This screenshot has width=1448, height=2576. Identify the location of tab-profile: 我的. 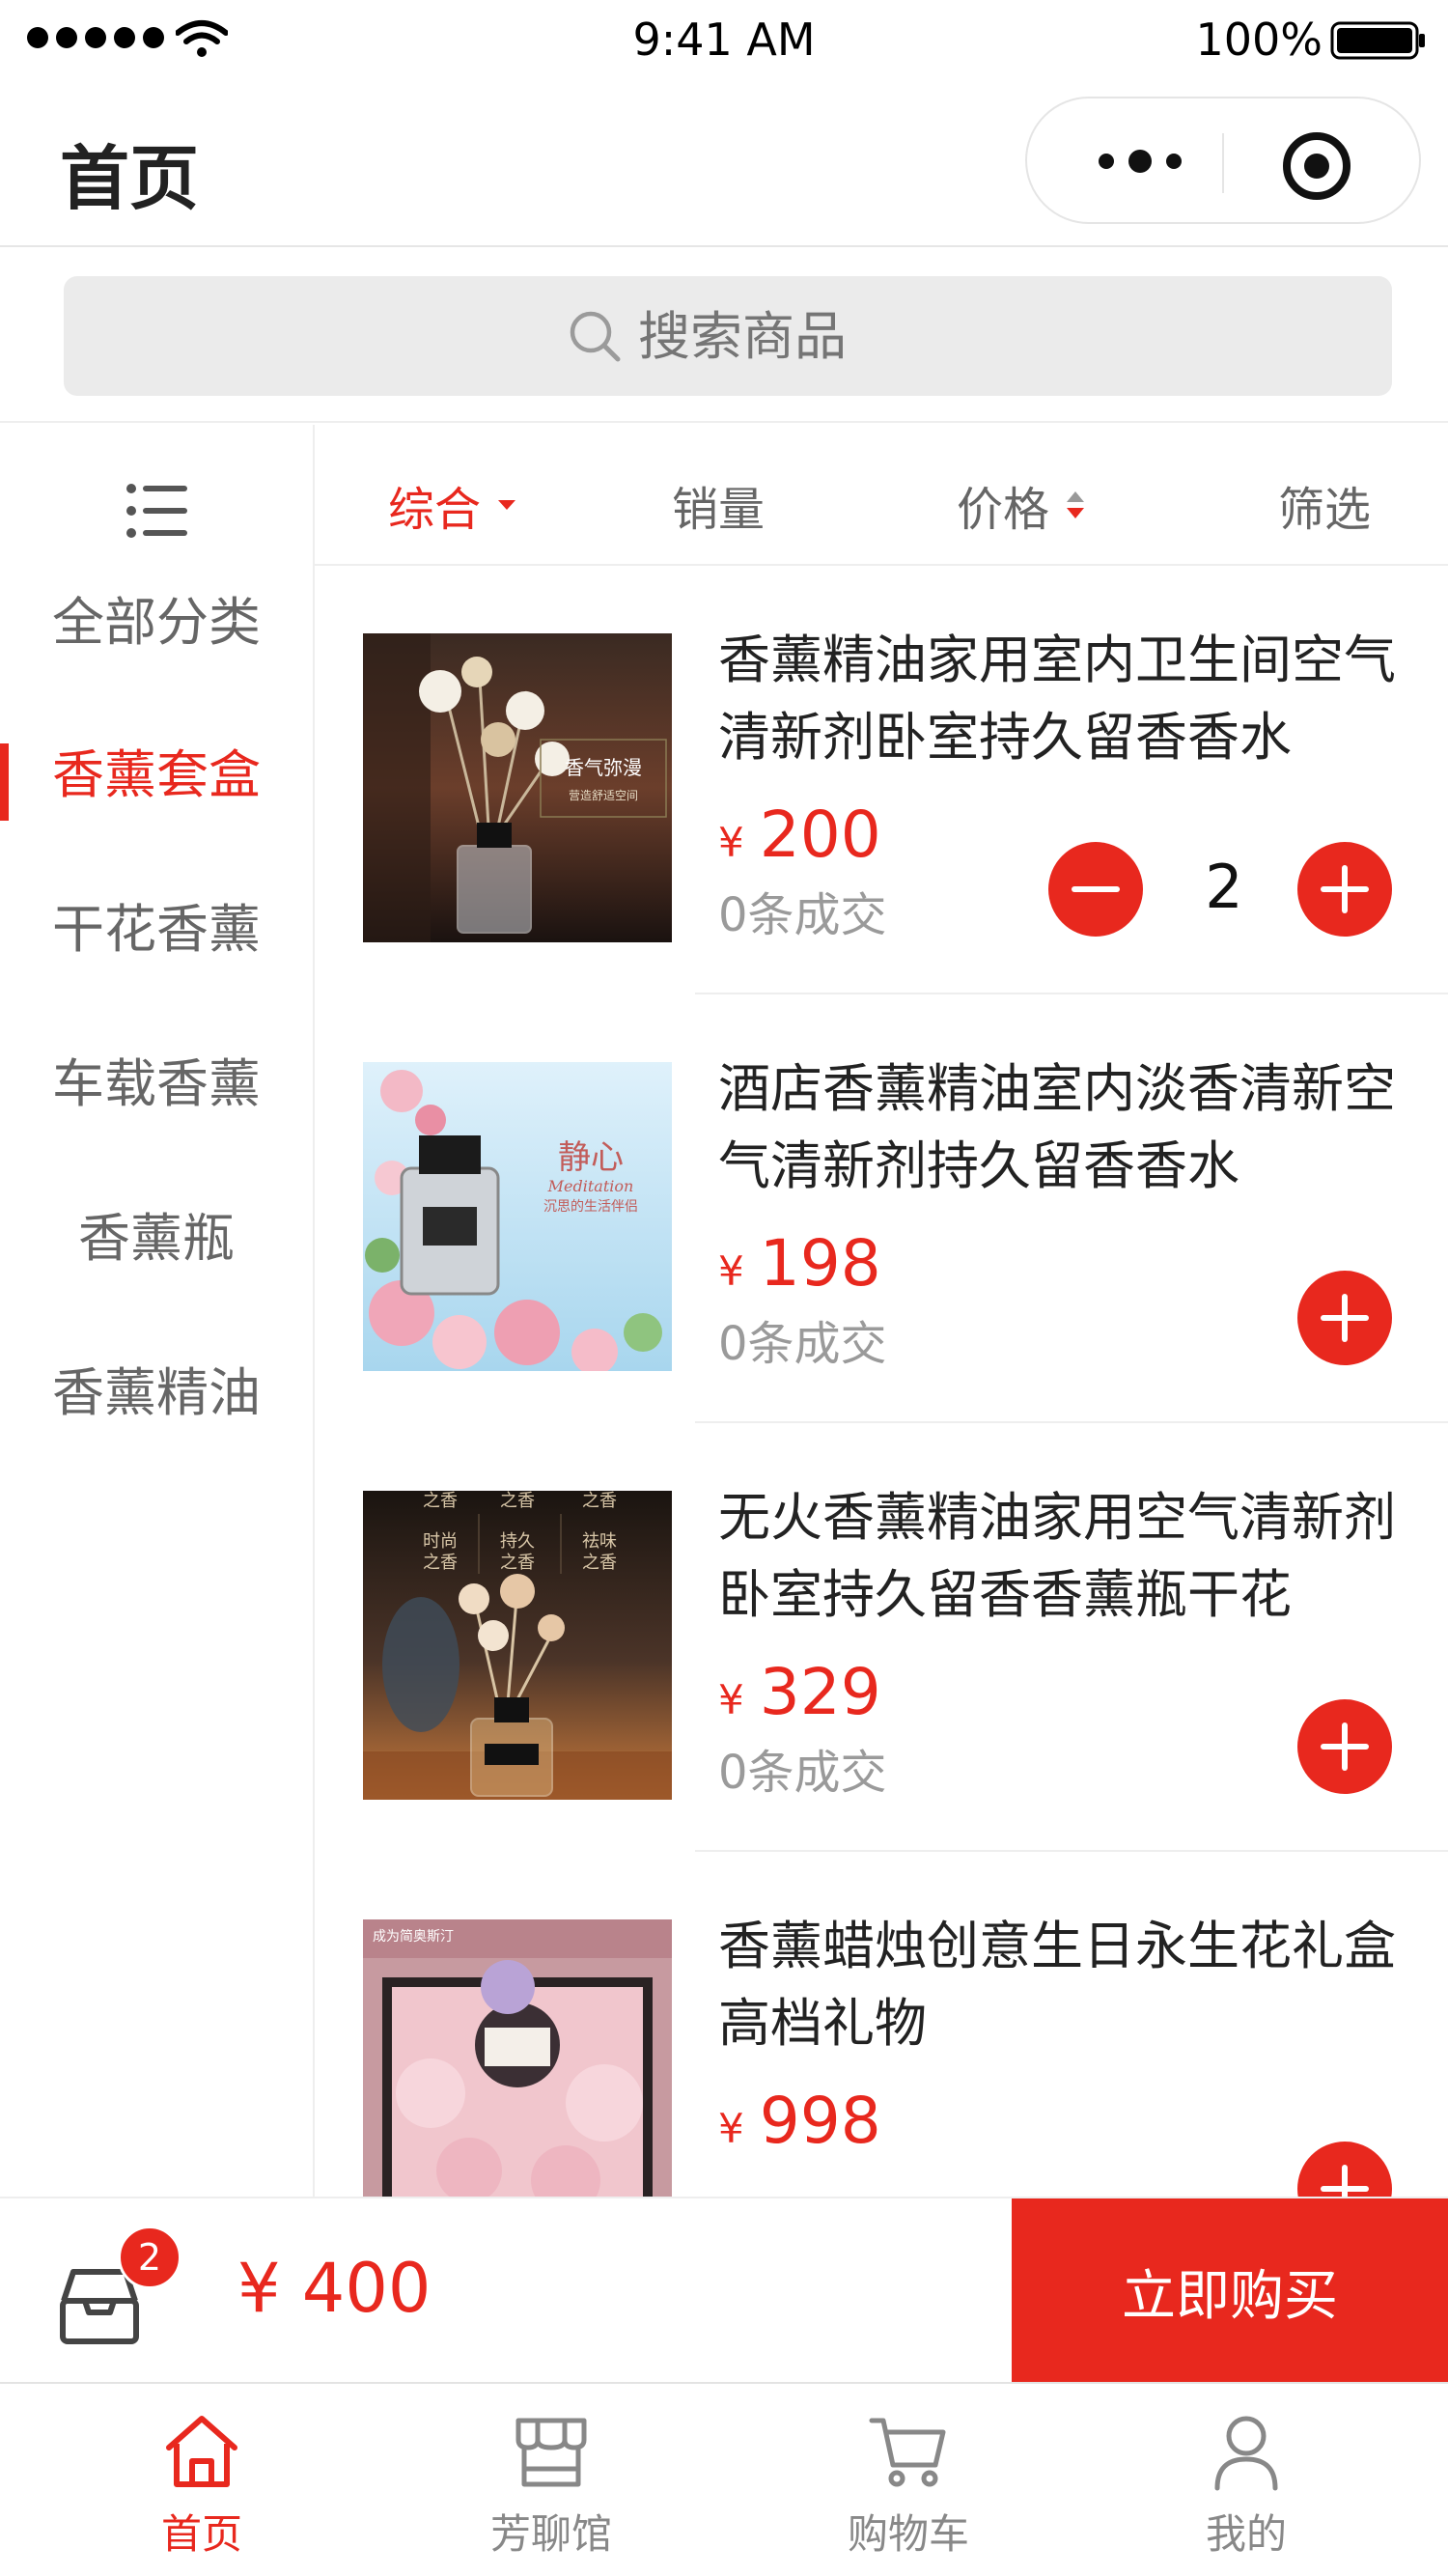
(1247, 2480).